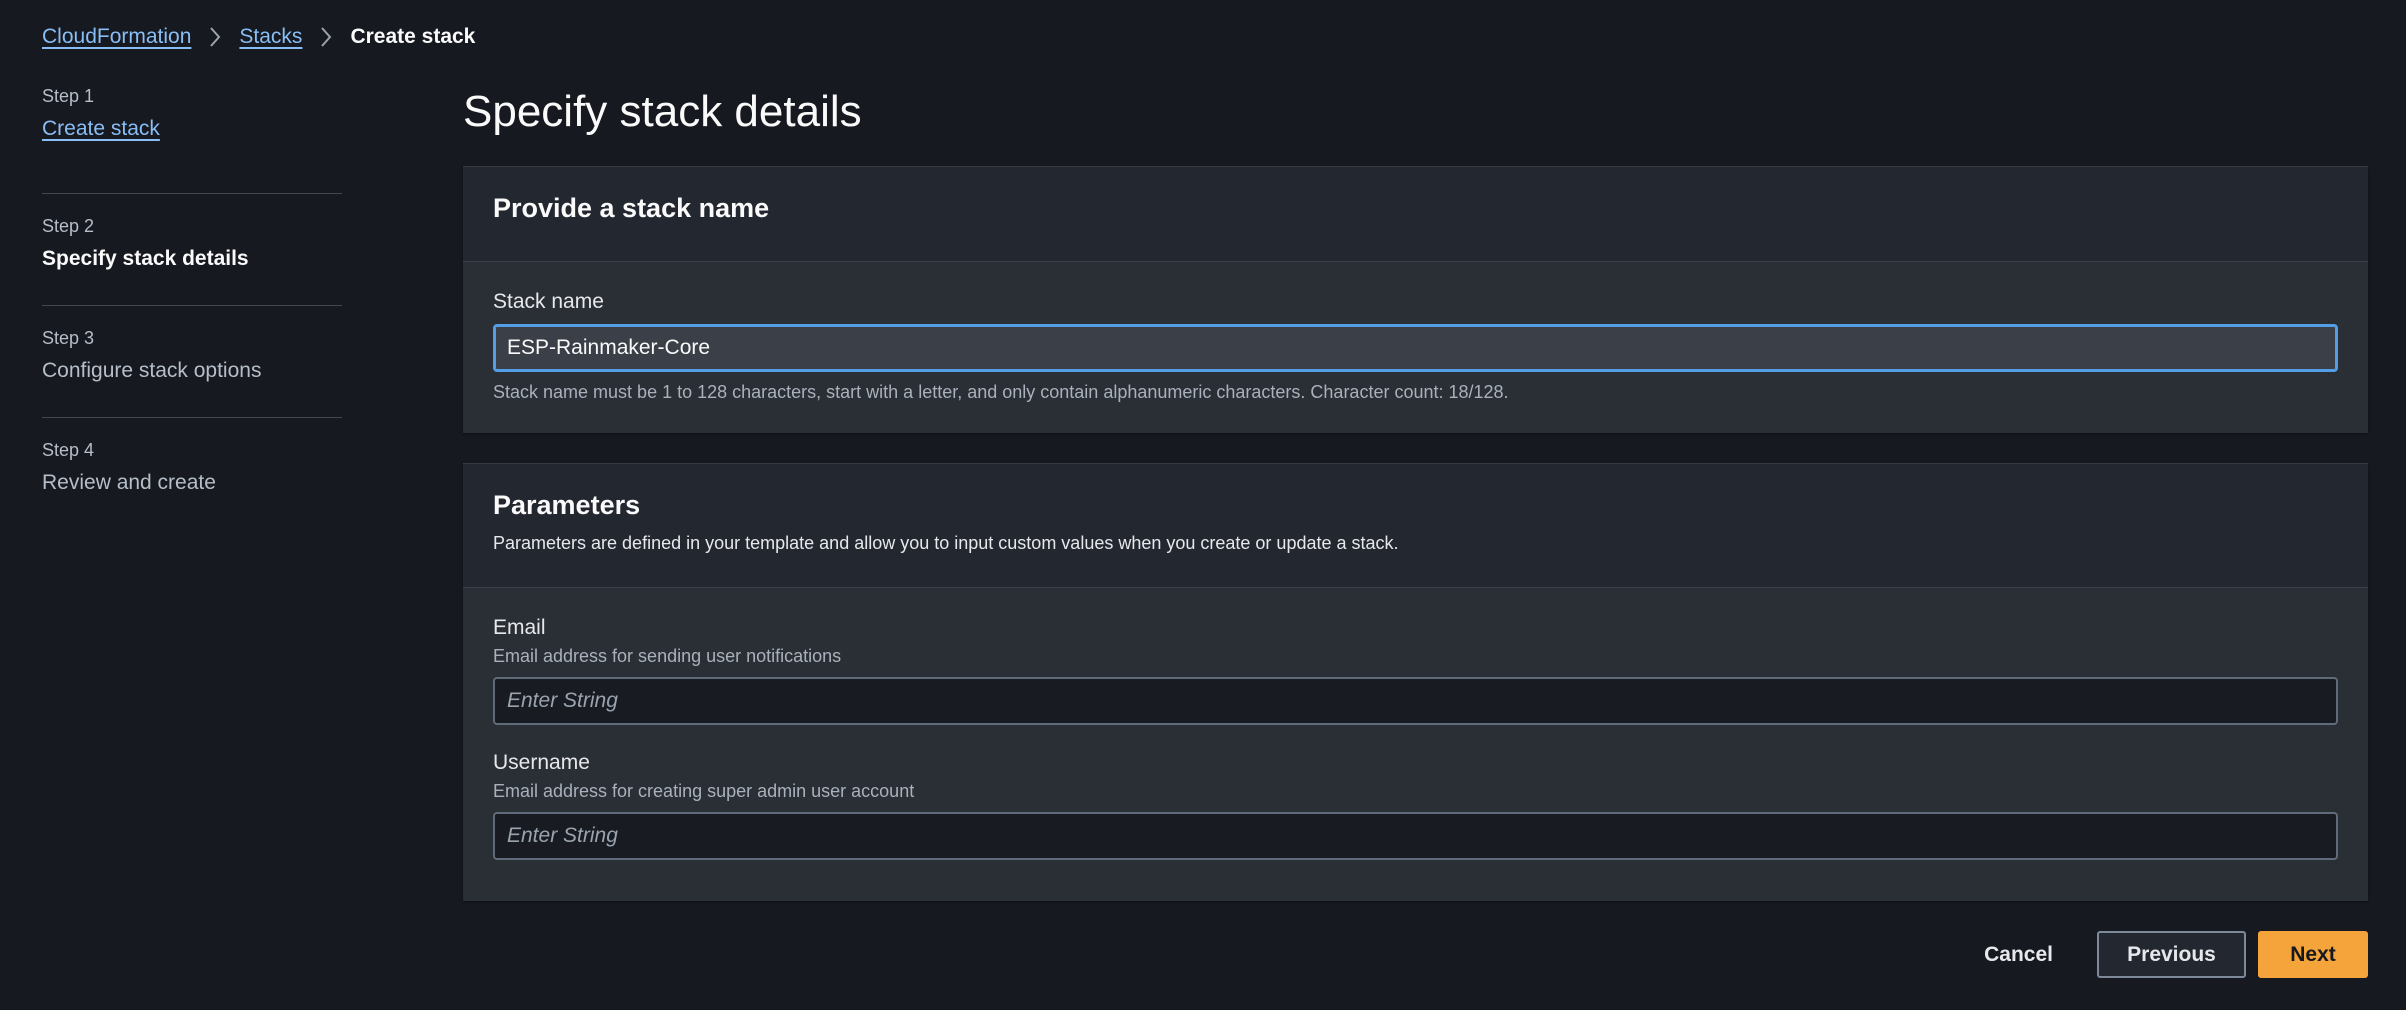  I want to click on container-header: Provide a stack name, so click(1415, 214).